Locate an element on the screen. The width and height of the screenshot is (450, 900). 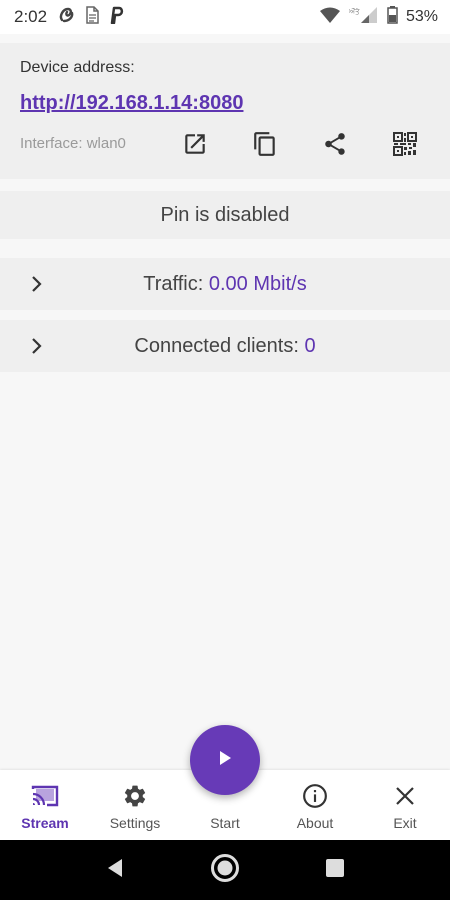
connected-clients-value: 0 is located at coordinates (310, 345).